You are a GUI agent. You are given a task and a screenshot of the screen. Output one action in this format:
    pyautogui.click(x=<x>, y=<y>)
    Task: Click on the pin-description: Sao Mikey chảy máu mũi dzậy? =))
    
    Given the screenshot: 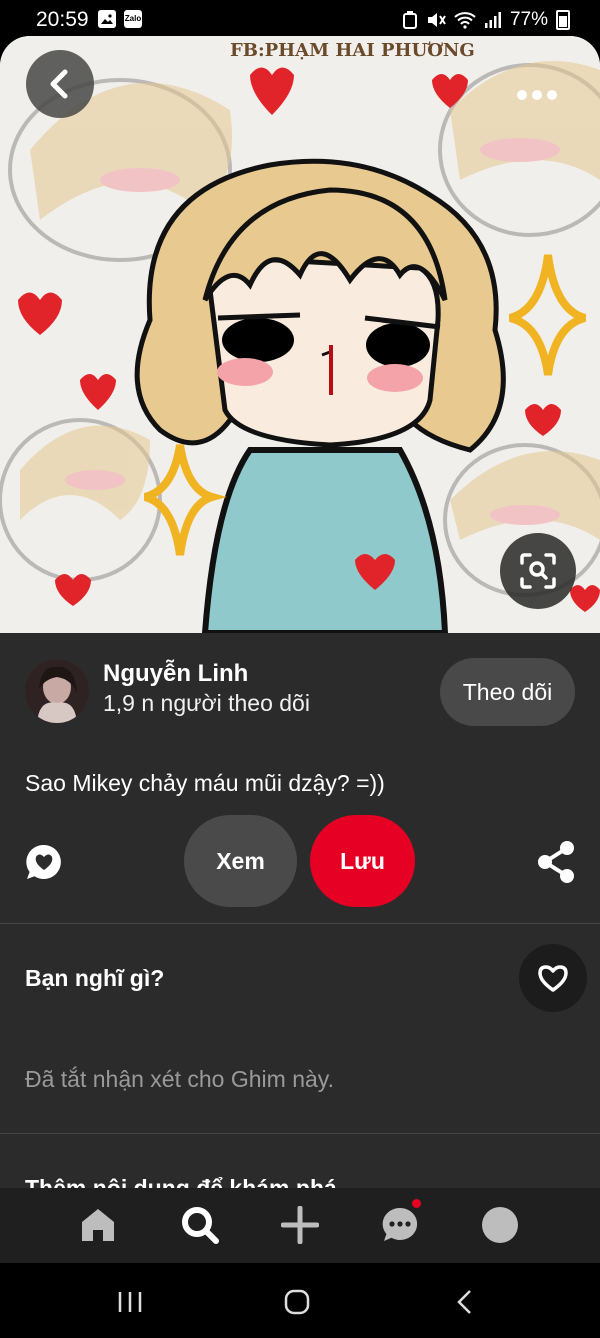 What is the action you would take?
    pyautogui.click(x=205, y=783)
    